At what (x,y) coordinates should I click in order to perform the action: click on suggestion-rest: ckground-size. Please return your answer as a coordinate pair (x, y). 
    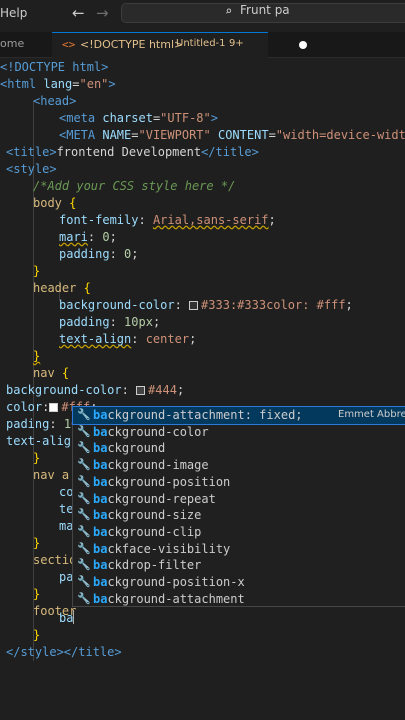
    Looking at the image, I should click on (154, 515).